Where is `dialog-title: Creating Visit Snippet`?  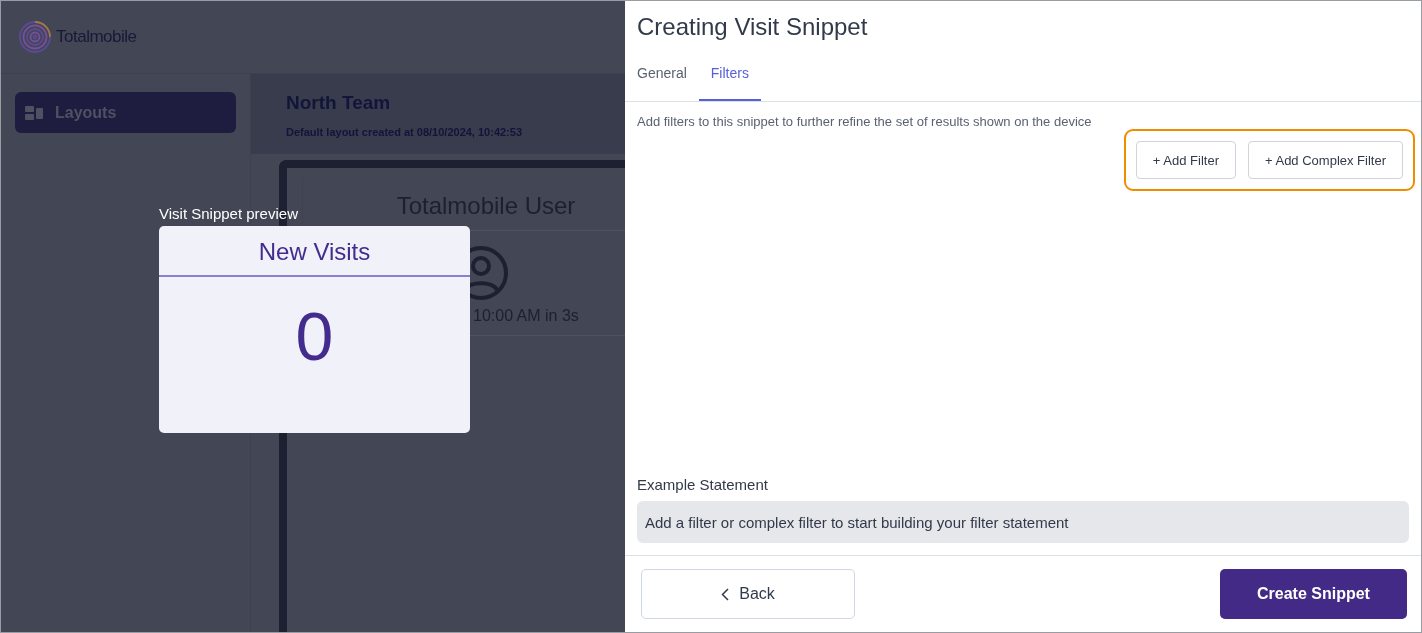 dialog-title: Creating Visit Snippet is located at coordinates (752, 26).